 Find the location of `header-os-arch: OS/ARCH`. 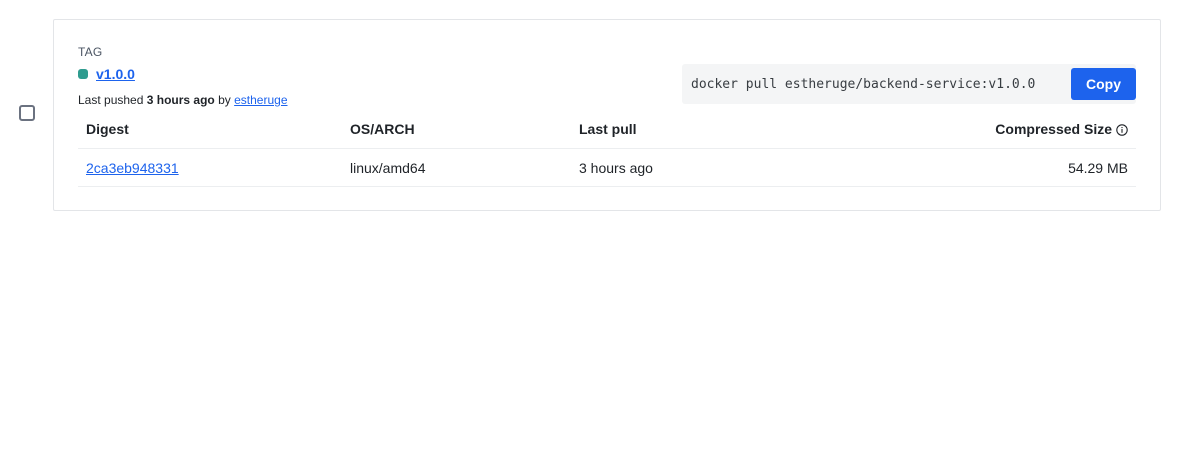

header-os-arch: OS/ARCH is located at coordinates (382, 129).